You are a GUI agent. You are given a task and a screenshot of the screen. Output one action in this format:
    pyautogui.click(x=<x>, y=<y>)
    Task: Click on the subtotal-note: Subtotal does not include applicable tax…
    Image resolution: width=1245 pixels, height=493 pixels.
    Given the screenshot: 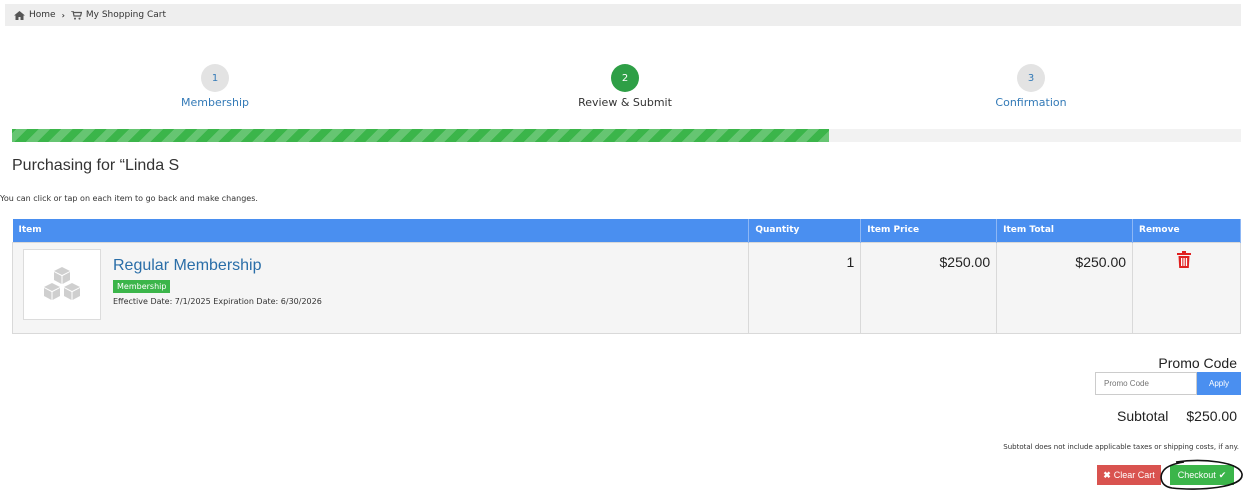 What is the action you would take?
    pyautogui.click(x=1121, y=447)
    